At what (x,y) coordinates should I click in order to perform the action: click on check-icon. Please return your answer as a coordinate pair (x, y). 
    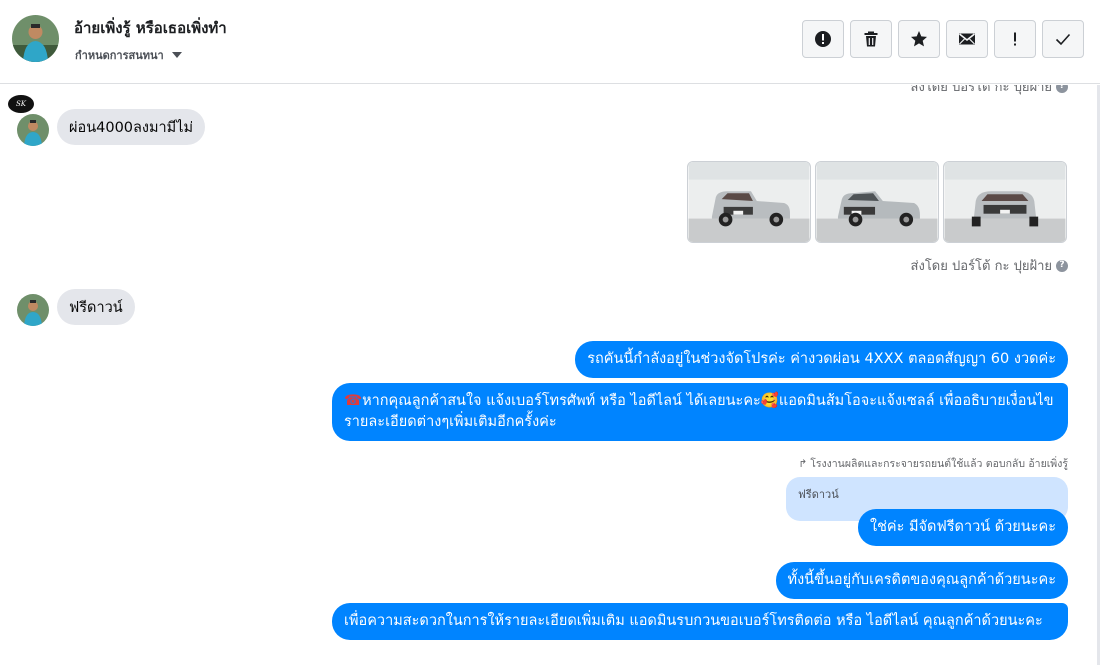
    Looking at the image, I should click on (1063, 39).